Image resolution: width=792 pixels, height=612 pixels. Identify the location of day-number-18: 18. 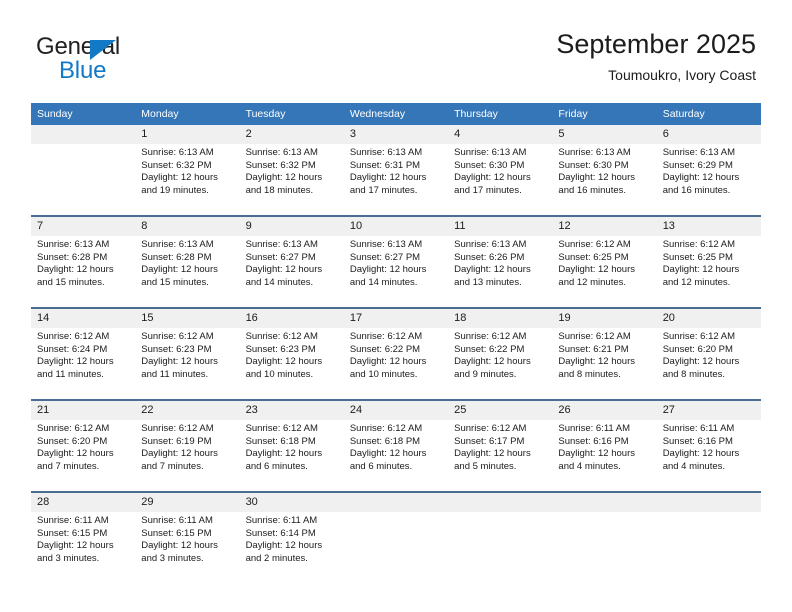
(500, 317).